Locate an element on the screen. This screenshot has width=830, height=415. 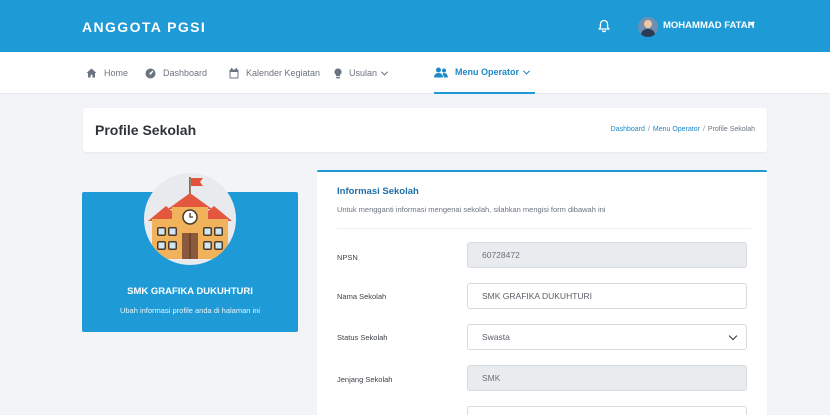
nav-menu-operator: Menu Operator is located at coordinates (485, 73).